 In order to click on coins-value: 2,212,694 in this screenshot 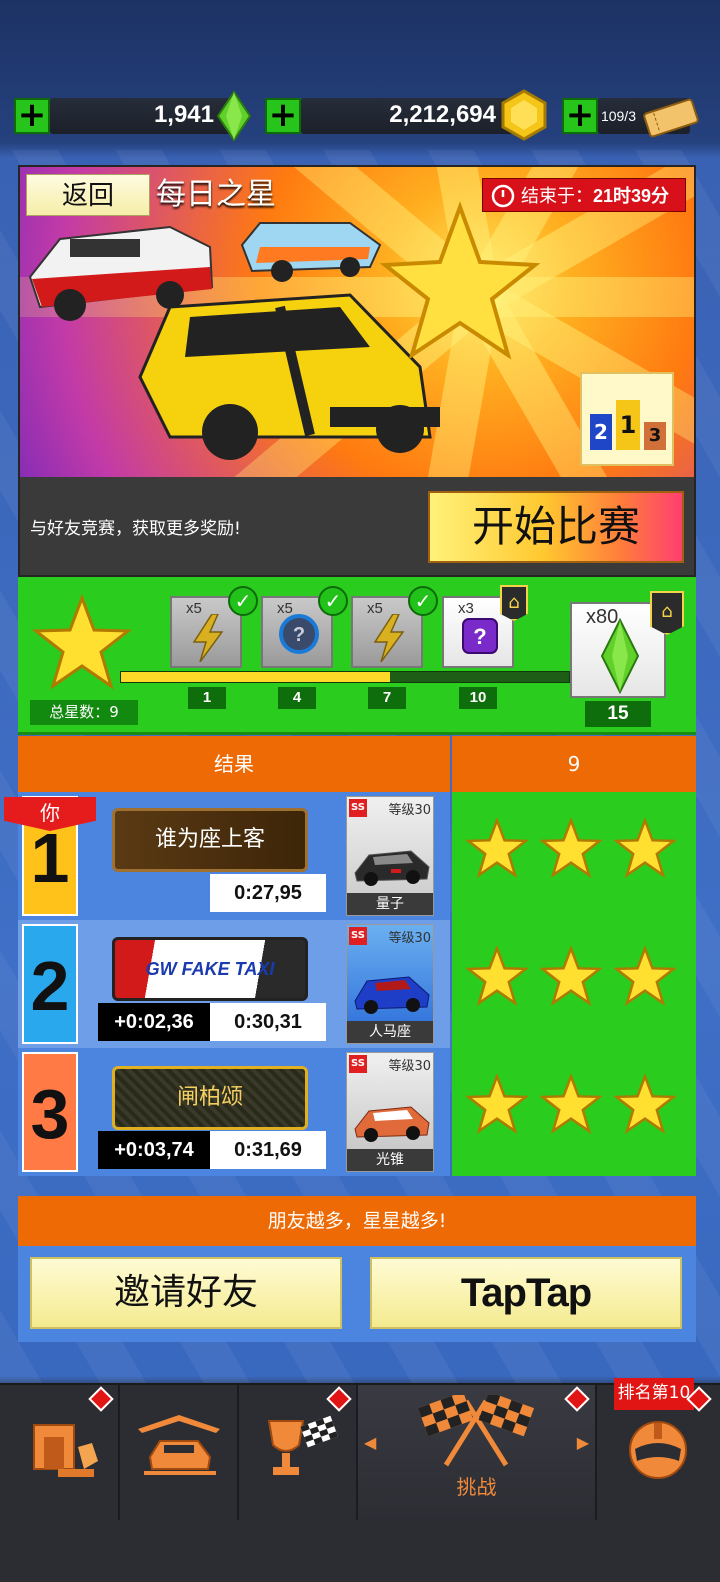, I will do `click(442, 114)`.